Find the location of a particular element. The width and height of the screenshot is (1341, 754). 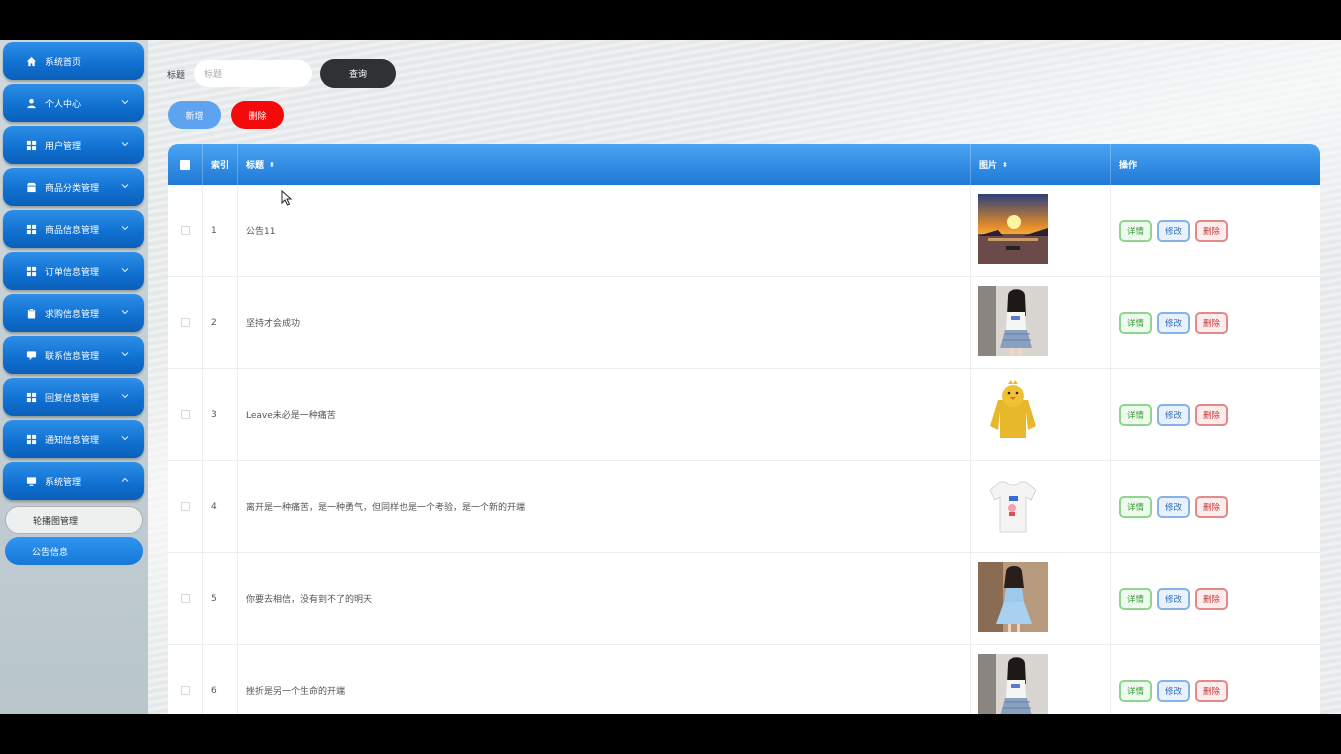

table-row: 6 挫折是另一个生命的开端 详情 修改 删除 is located at coordinates (744, 679).